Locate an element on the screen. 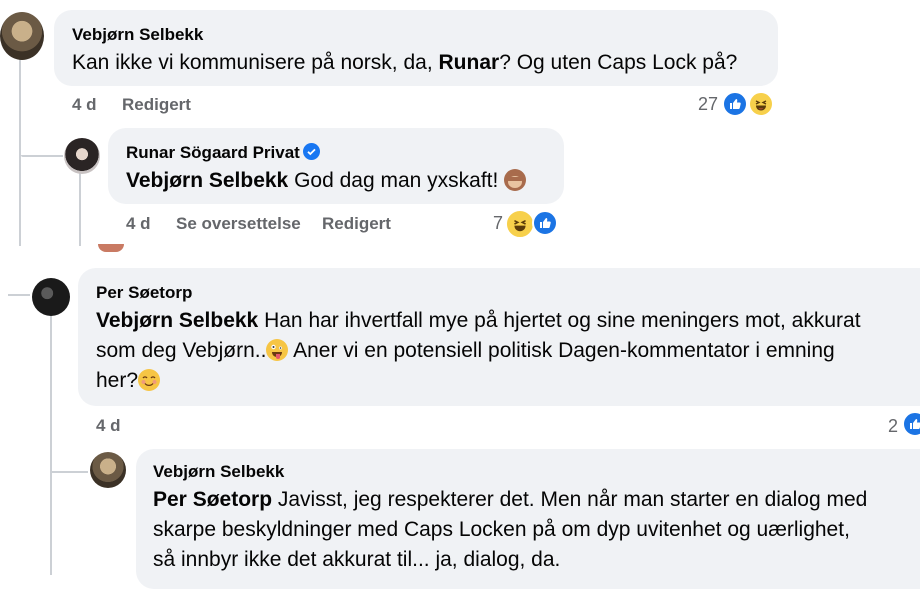  see-translation-link: Se oversettelse is located at coordinates (238, 224).